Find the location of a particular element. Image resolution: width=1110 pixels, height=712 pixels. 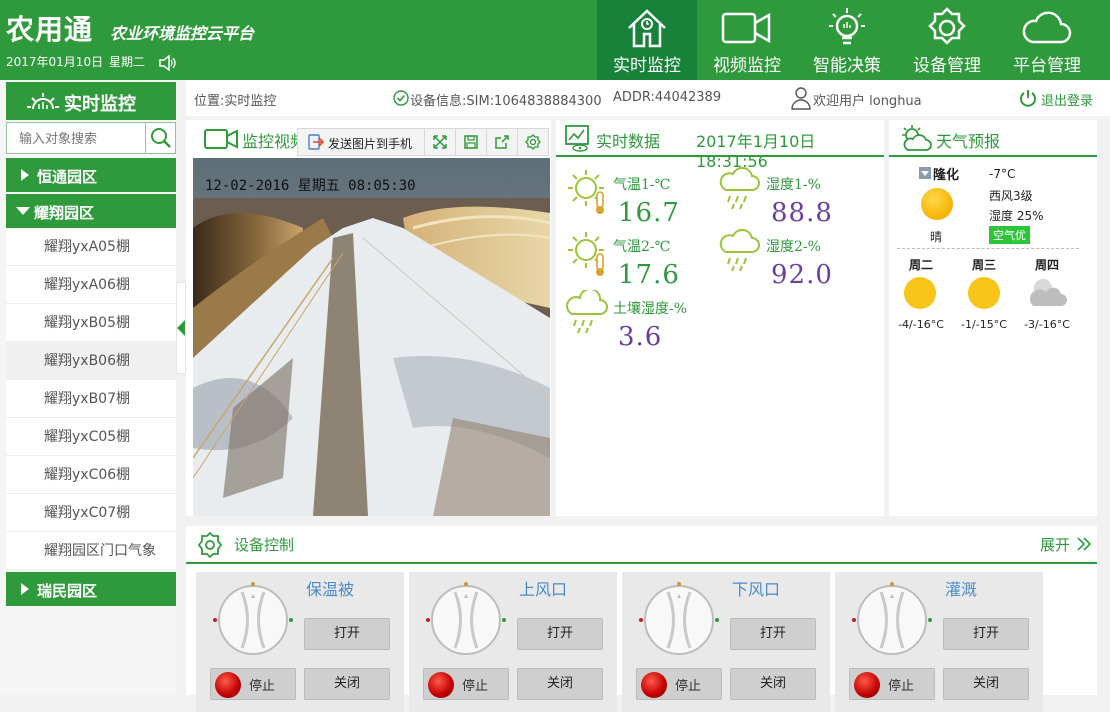

nav-platform-manage: 平台管理 is located at coordinates (1047, 40).